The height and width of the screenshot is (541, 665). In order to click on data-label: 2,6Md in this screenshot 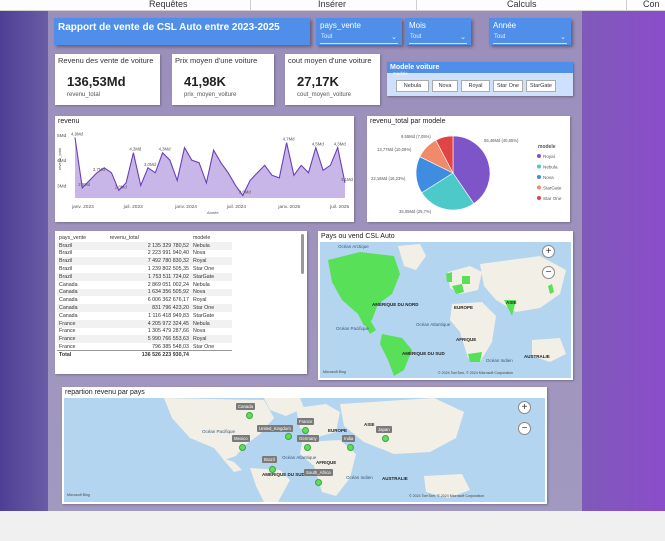, I will do `click(245, 191)`.